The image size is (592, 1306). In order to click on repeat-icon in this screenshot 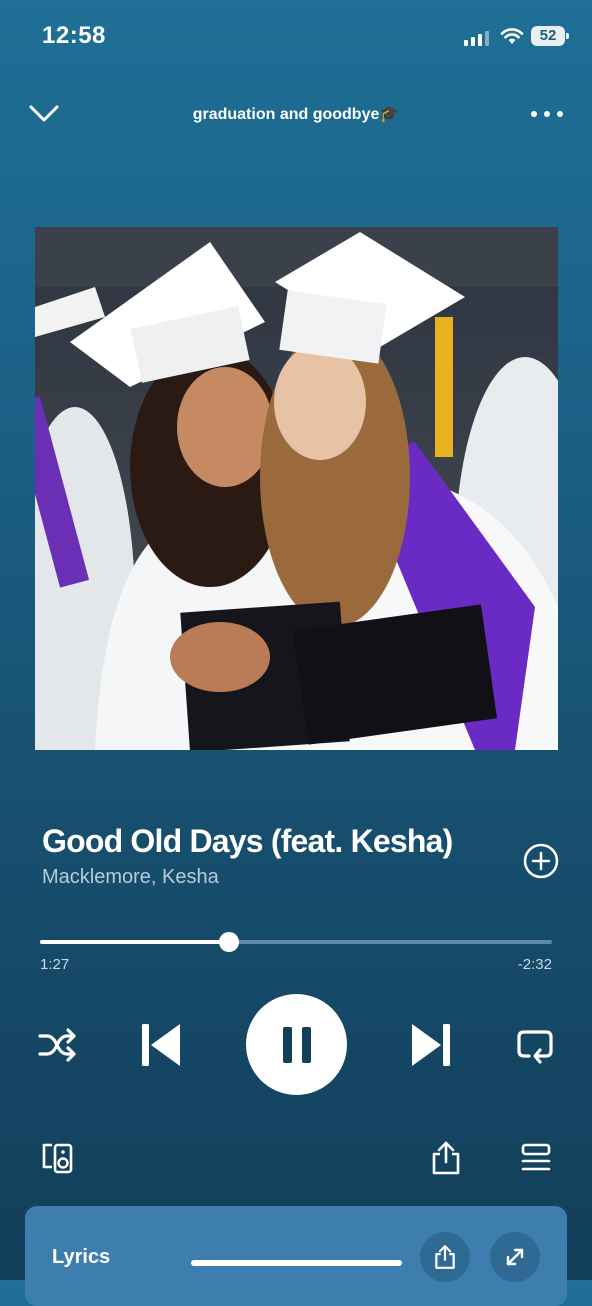, I will do `click(535, 1045)`.